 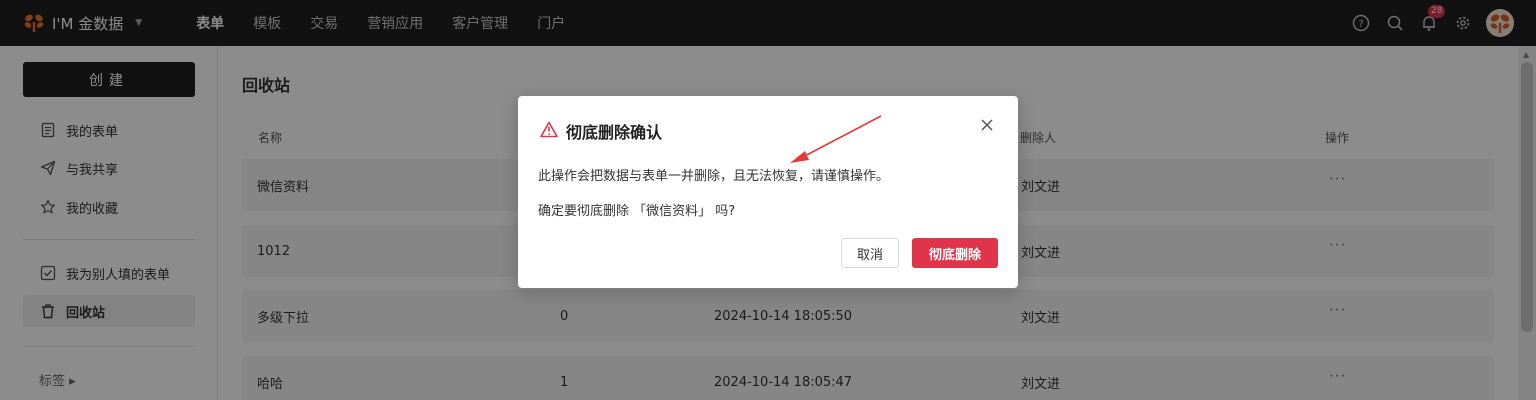 I want to click on dialog-header: 彻底删除确认, so click(x=601, y=131).